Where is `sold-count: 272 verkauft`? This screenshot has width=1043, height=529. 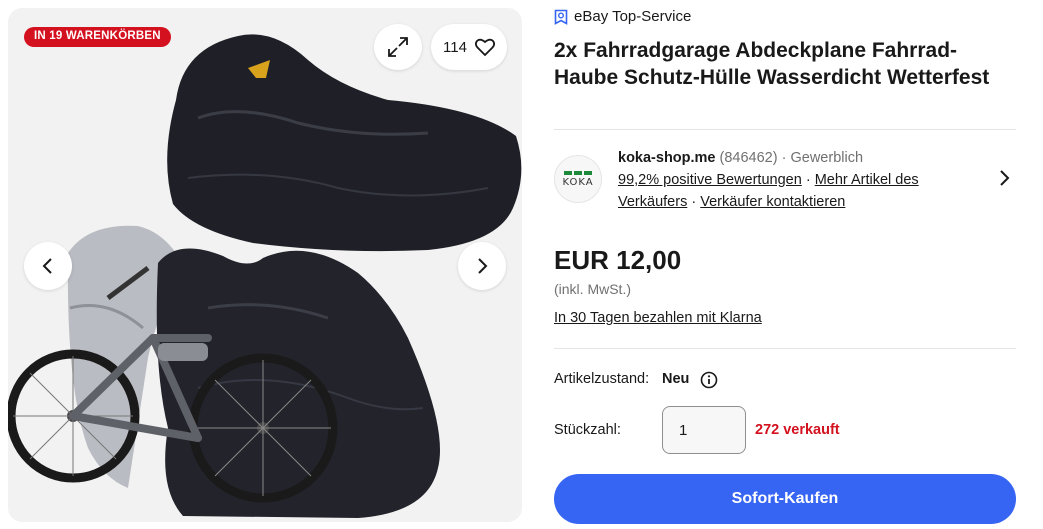 sold-count: 272 verkauft is located at coordinates (797, 430).